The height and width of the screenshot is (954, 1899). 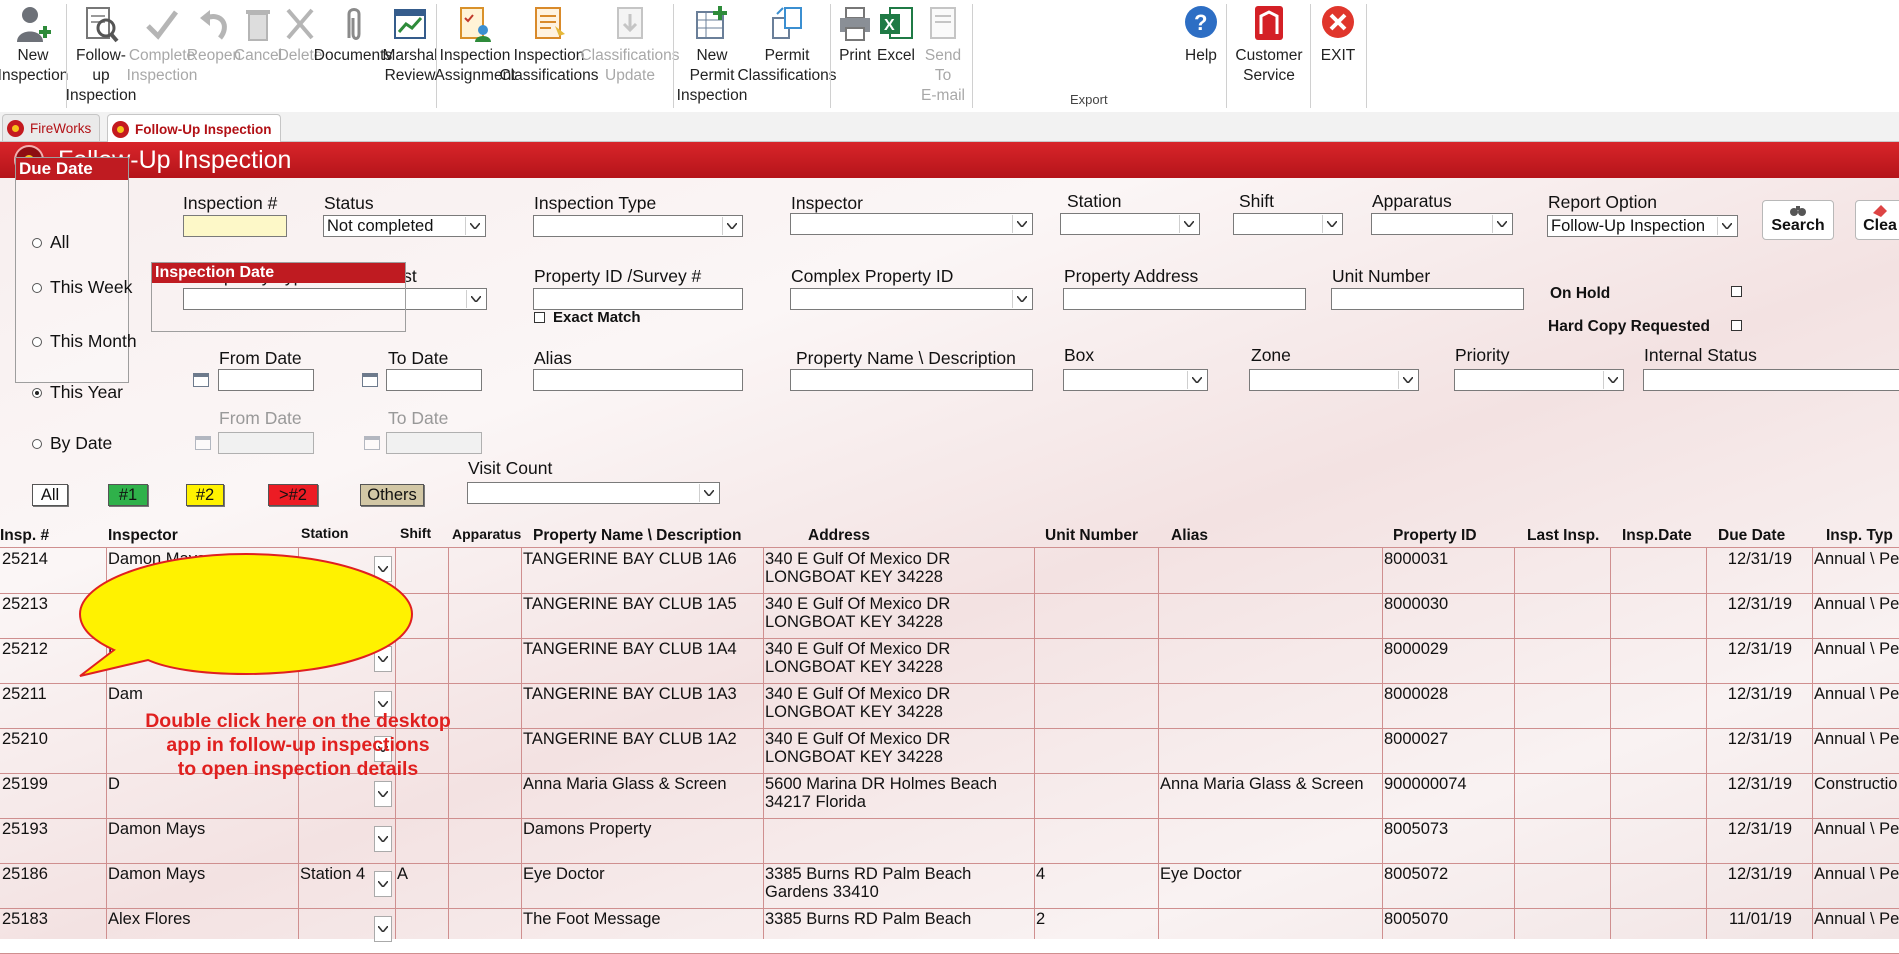 What do you see at coordinates (898, 930) in the screenshot?
I see `cell-address: 3385 Burns RD Palm Beach` at bounding box center [898, 930].